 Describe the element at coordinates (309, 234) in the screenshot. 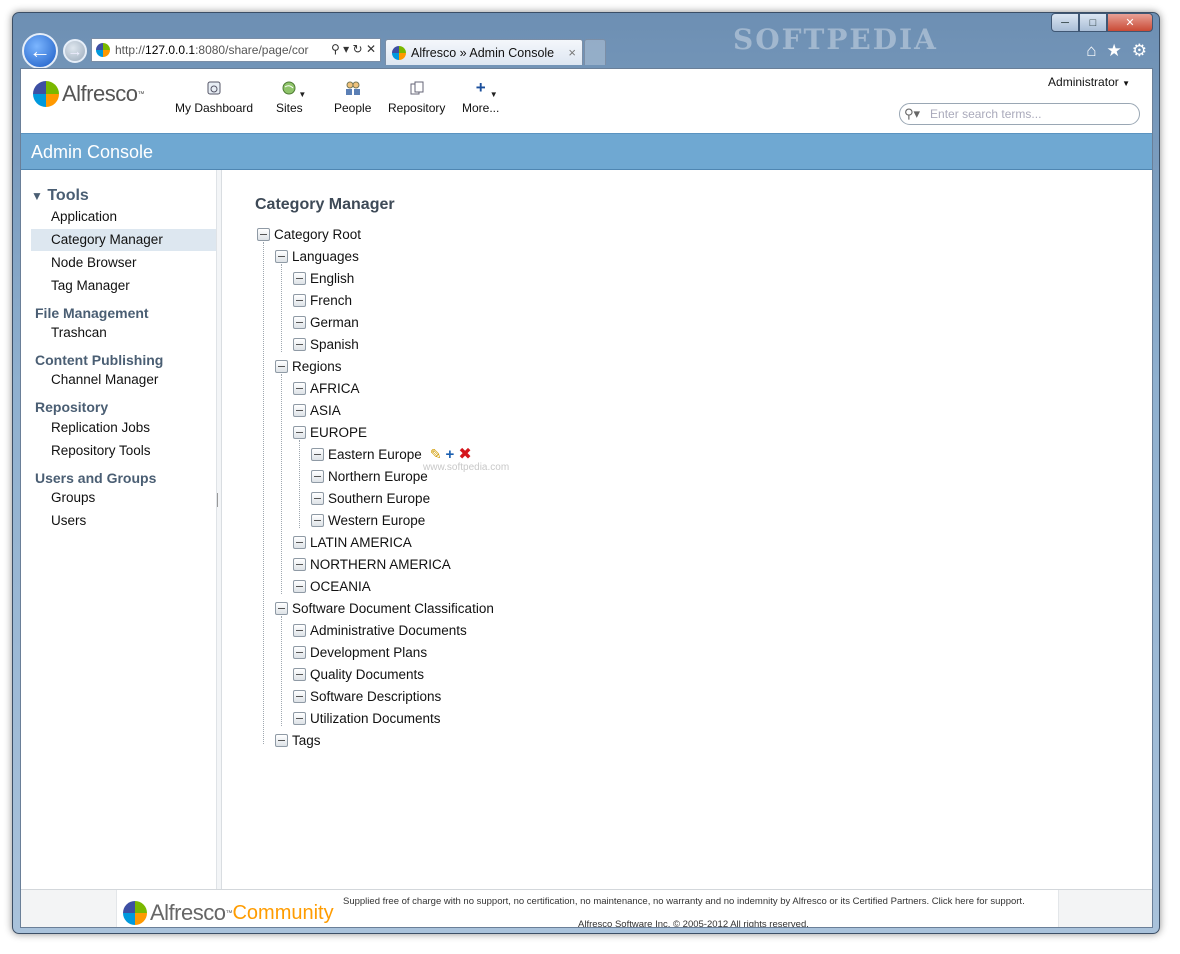

I see `tree-node-category-root: Category Root` at that location.